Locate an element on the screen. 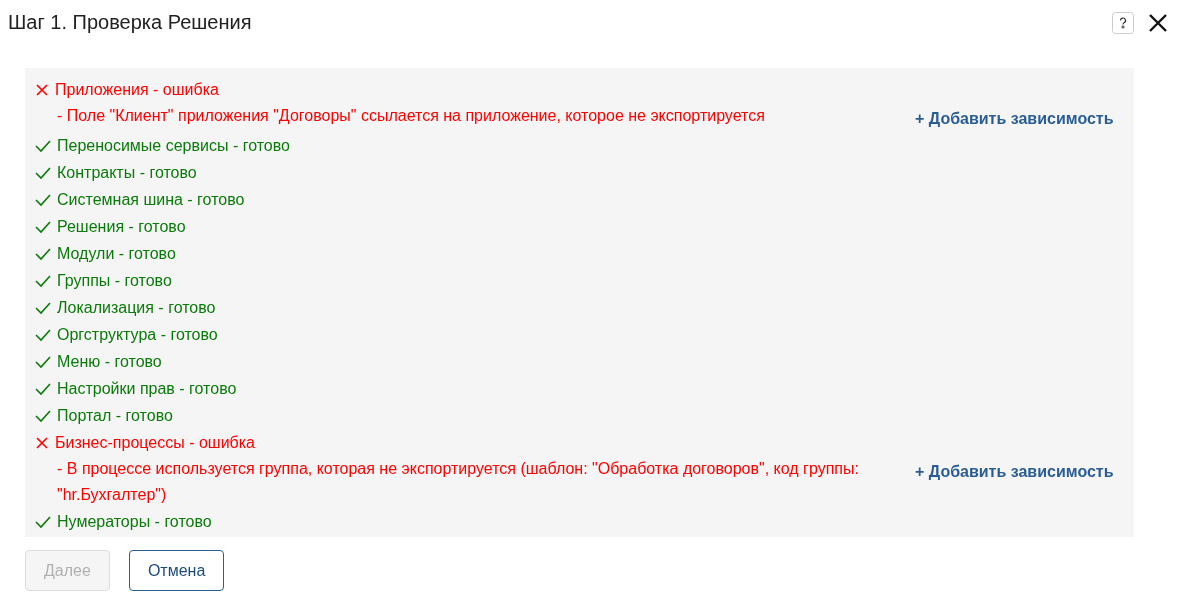 This screenshot has height=592, width=1182. check-label: Переносимые сервисы - готово is located at coordinates (173, 146).